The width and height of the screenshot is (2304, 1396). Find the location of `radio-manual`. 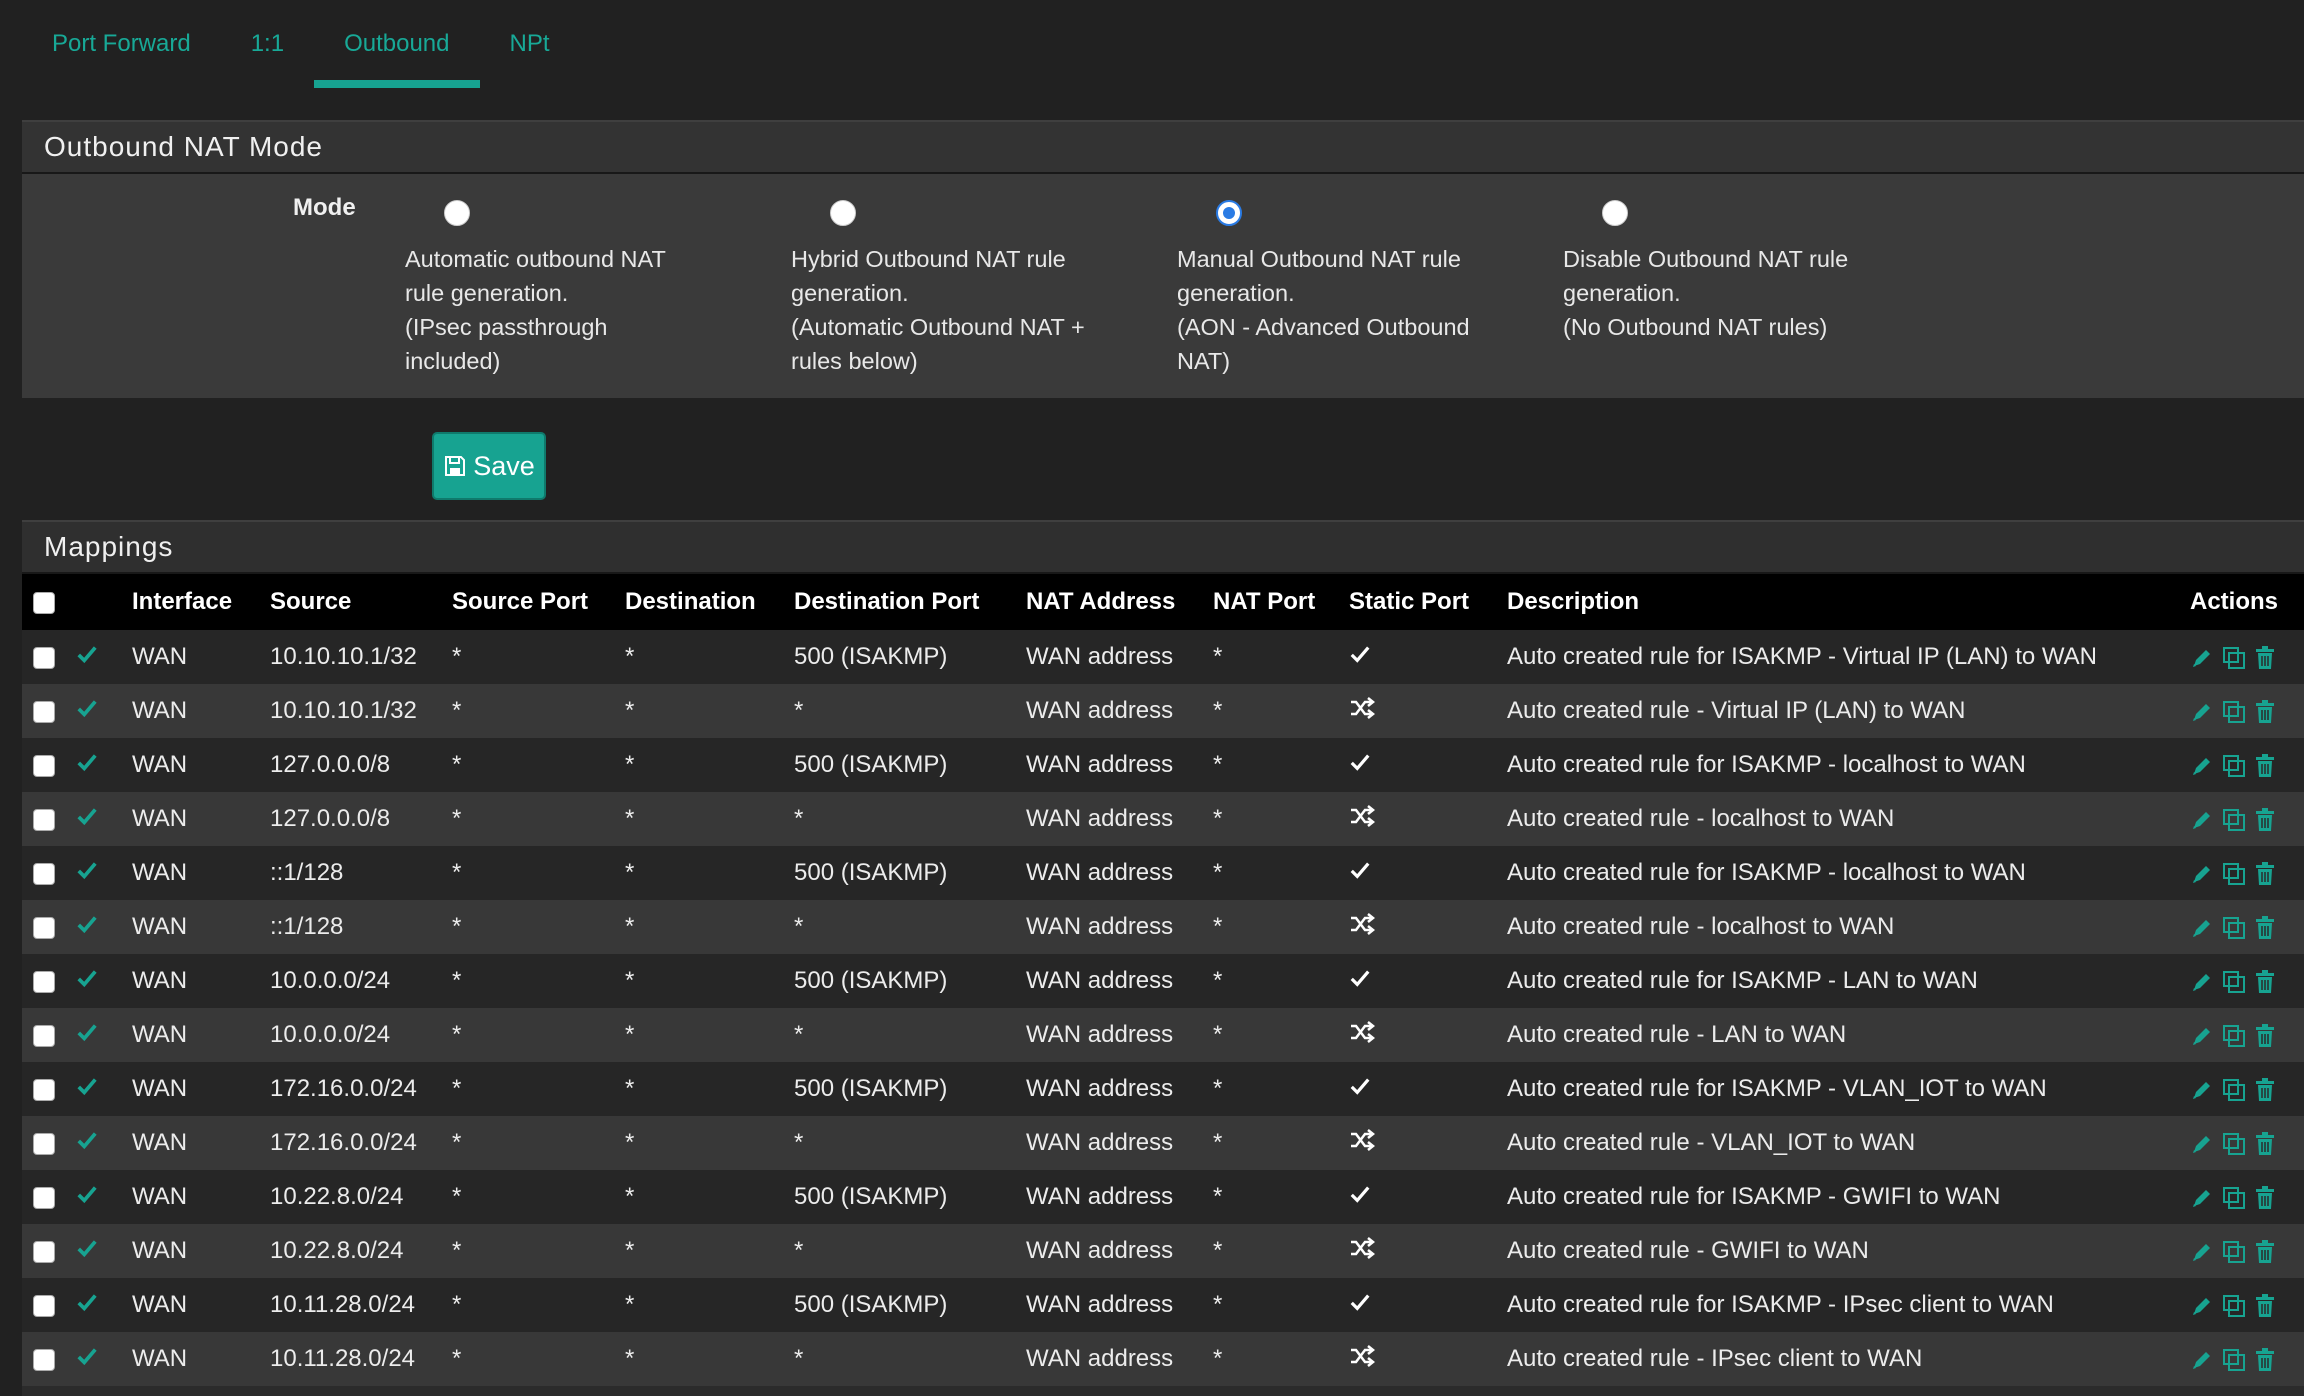

radio-manual is located at coordinates (1229, 213).